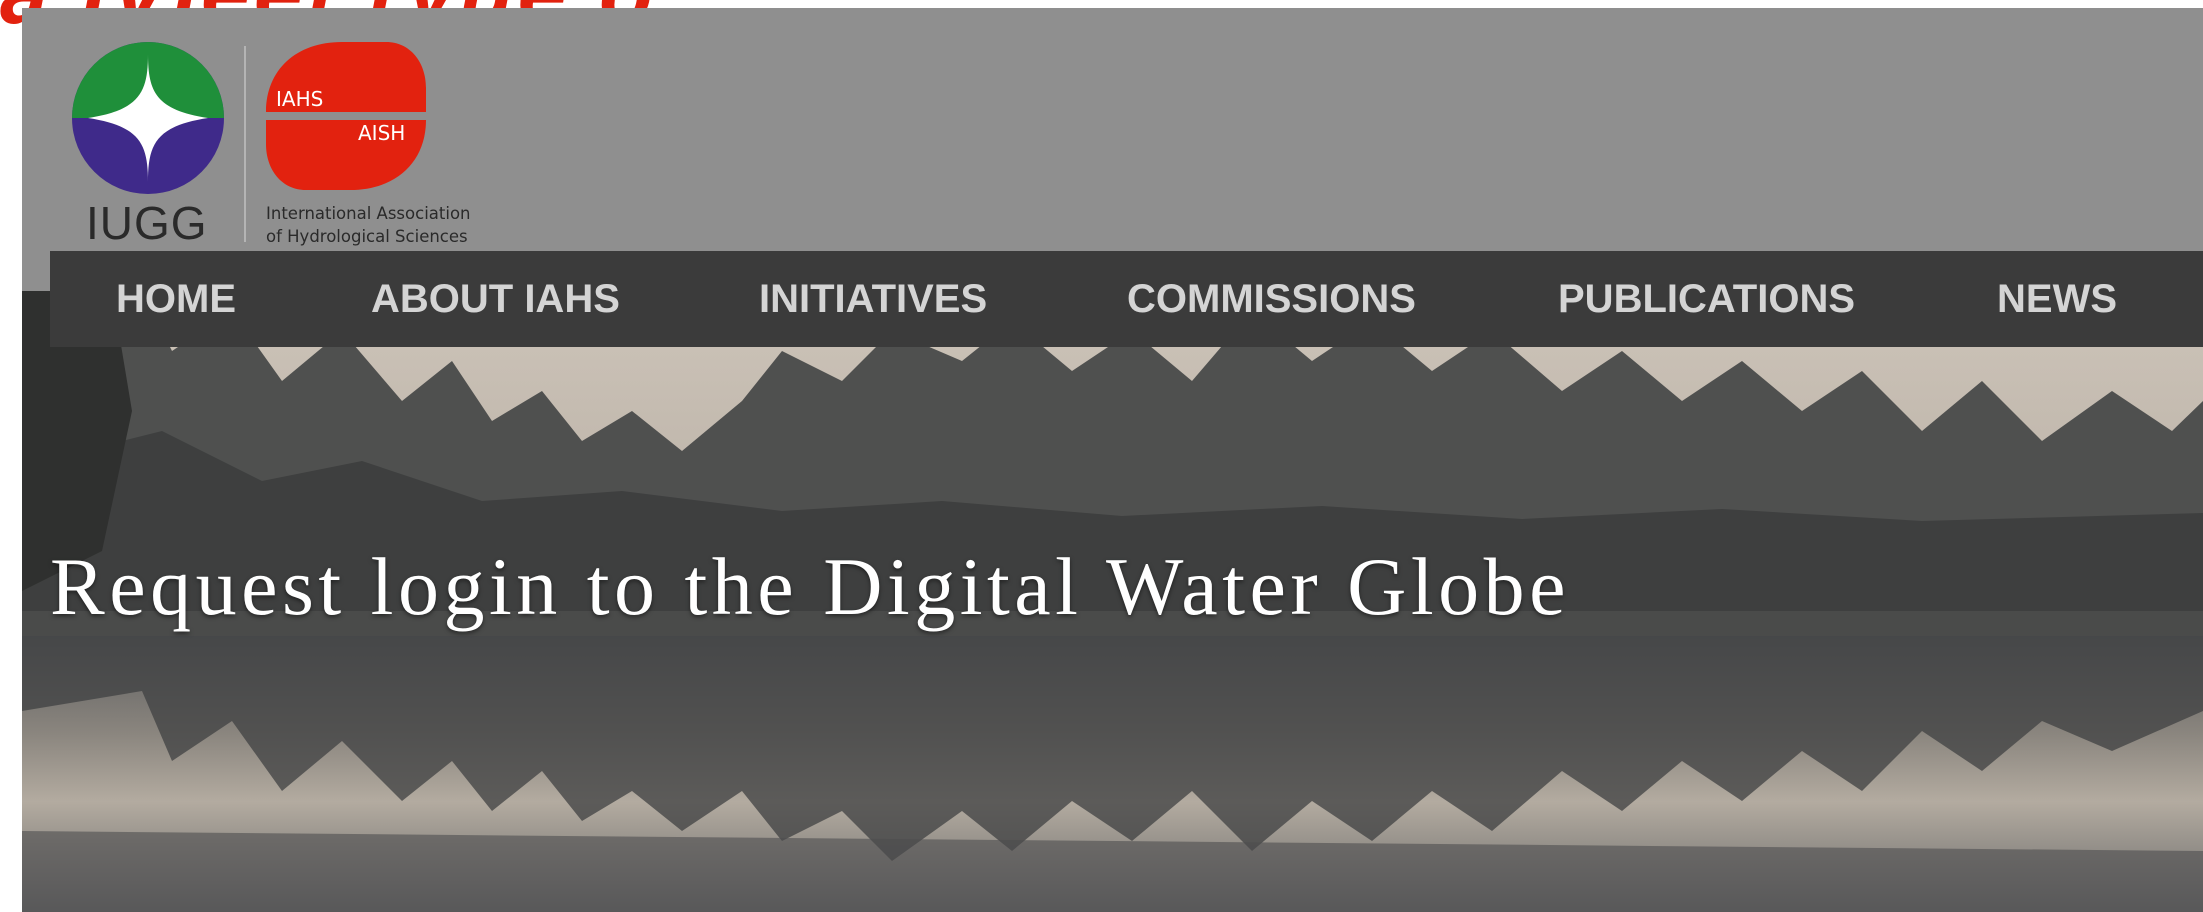 Image resolution: width=2203 pixels, height=912 pixels. I want to click on iahs-logo-text-right: AISH, so click(381, 133).